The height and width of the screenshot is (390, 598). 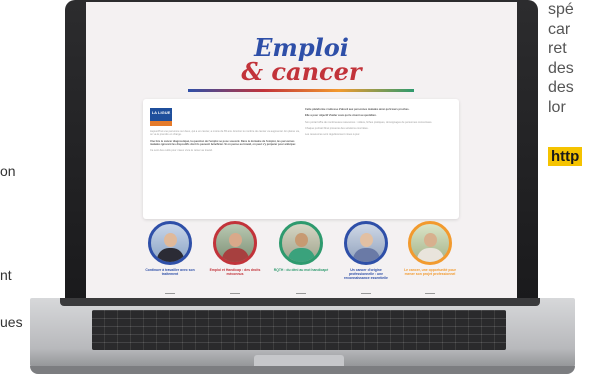 What do you see at coordinates (302, 370) in the screenshot?
I see `laptop-base-edge` at bounding box center [302, 370].